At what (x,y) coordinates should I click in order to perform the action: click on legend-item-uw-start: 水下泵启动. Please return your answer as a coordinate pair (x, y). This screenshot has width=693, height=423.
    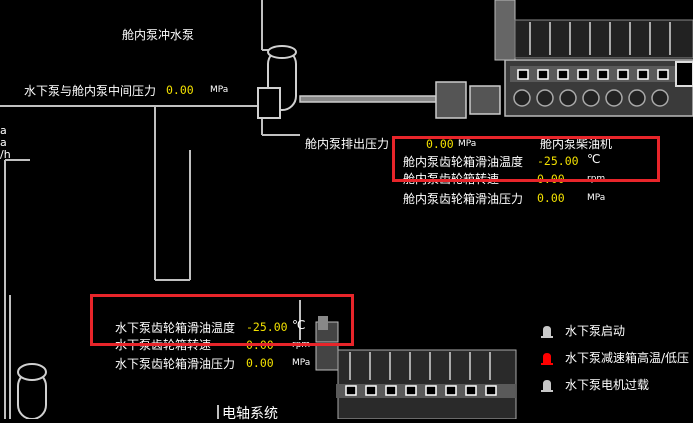
    Looking at the image, I should click on (582, 330).